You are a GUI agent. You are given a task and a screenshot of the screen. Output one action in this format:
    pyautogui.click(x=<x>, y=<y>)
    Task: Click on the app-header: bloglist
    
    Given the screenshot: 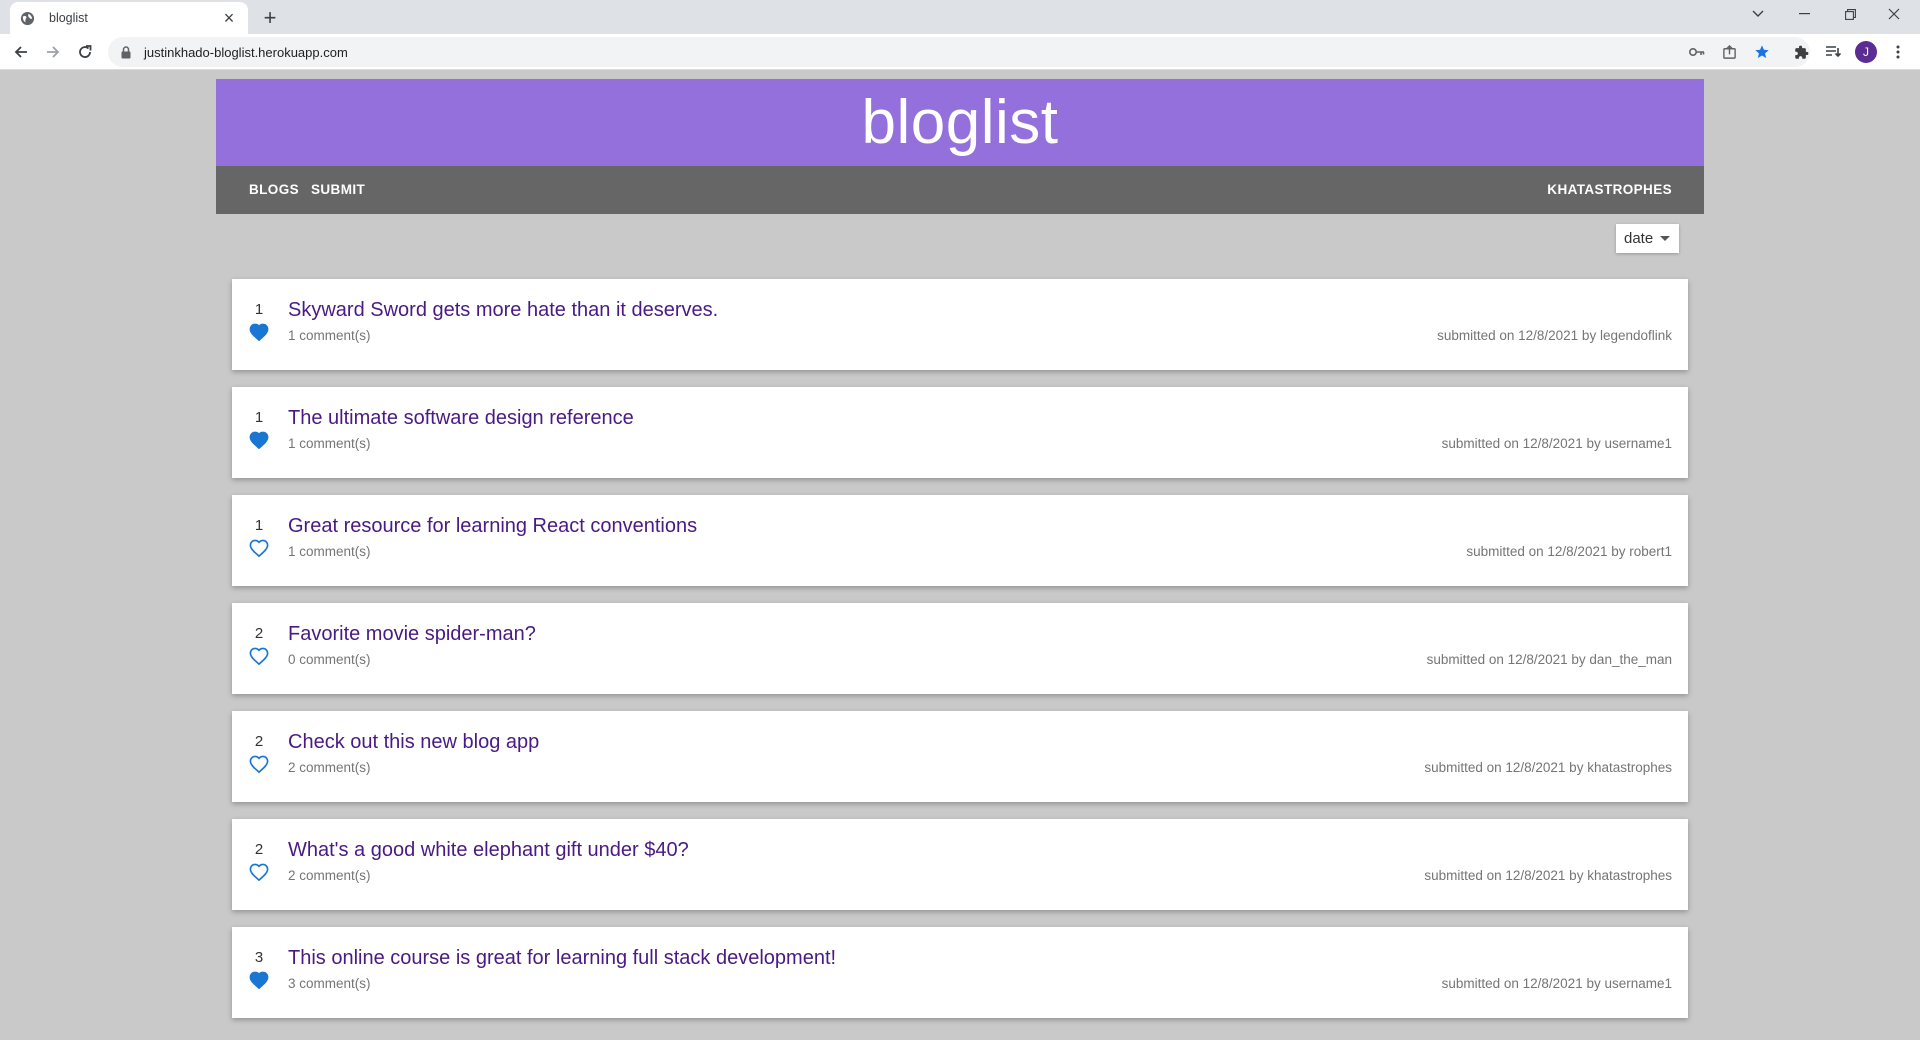 What is the action you would take?
    pyautogui.click(x=960, y=122)
    